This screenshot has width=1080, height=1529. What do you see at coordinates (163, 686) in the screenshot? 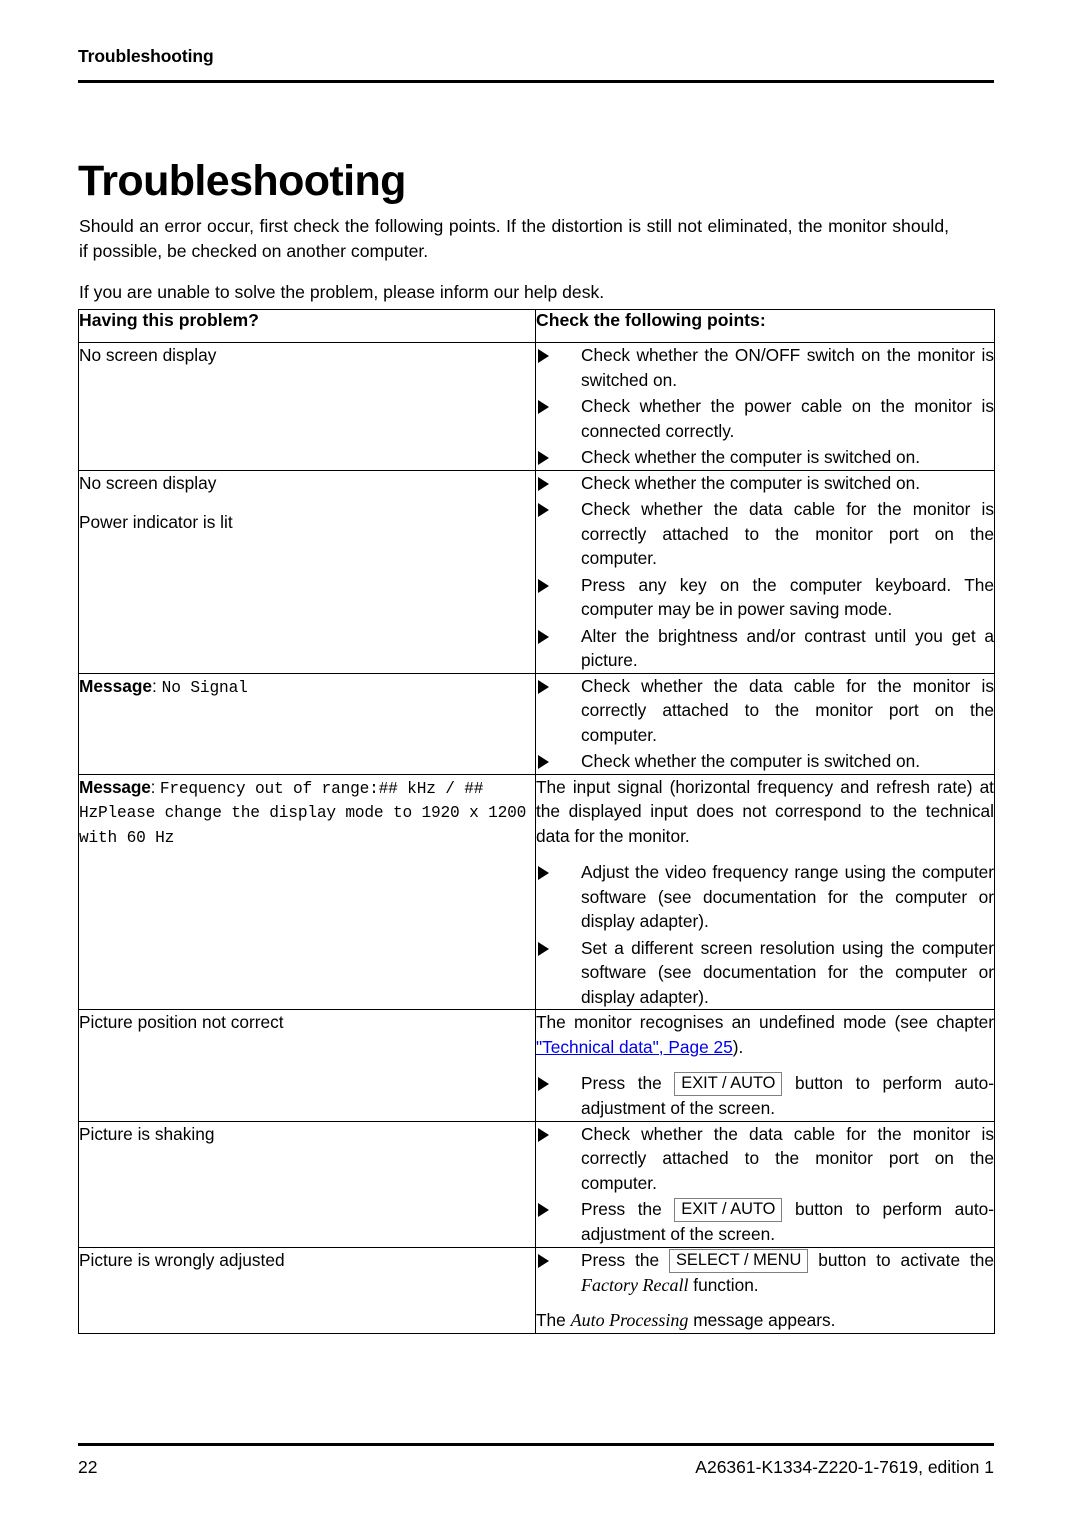
I see `problem-line: Message: No Signal` at bounding box center [163, 686].